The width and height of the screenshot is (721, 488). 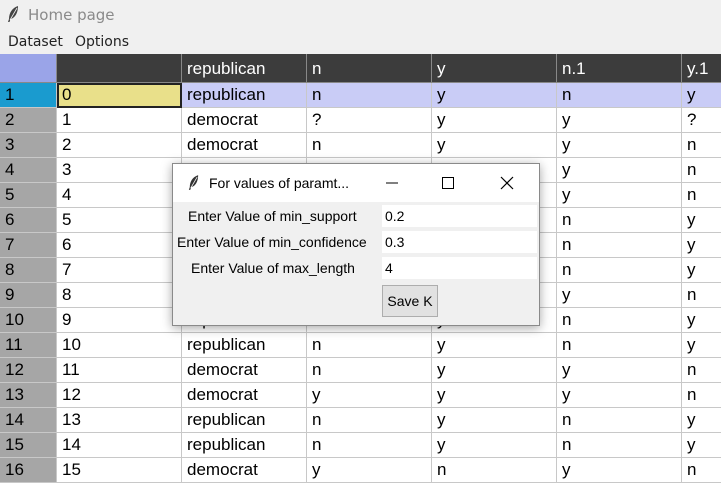 What do you see at coordinates (28, 68) in the screenshot?
I see `table-corner` at bounding box center [28, 68].